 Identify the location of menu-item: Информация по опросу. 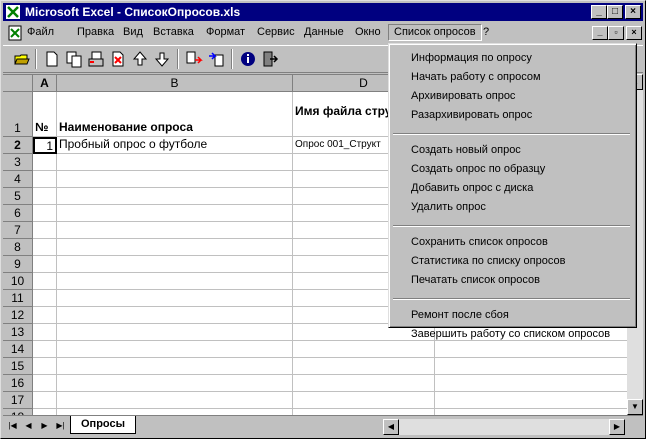
(471, 58).